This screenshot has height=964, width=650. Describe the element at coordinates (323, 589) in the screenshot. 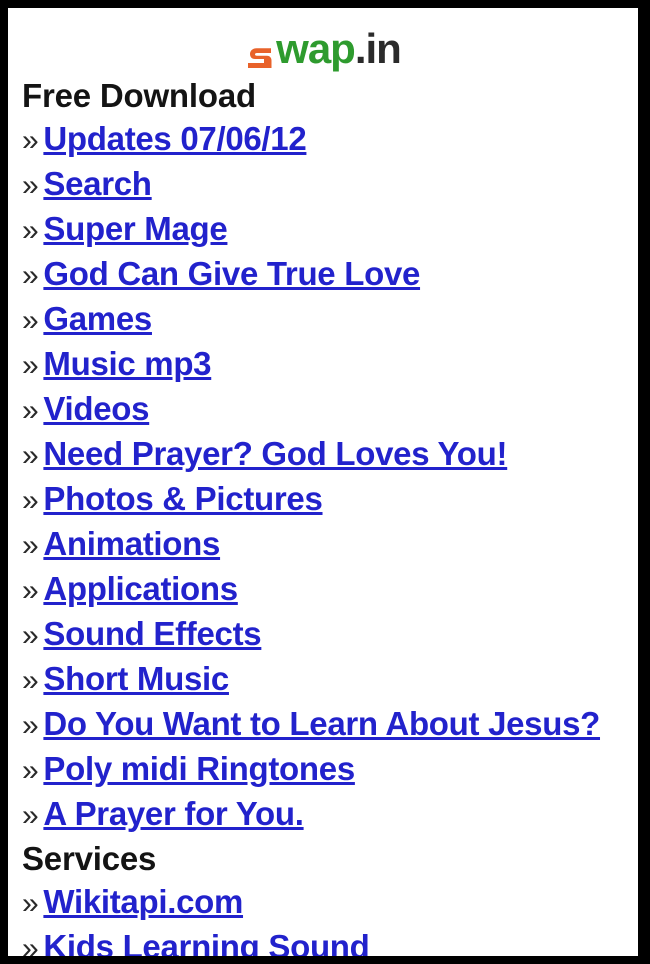

I see `list-item: » Applications` at that location.